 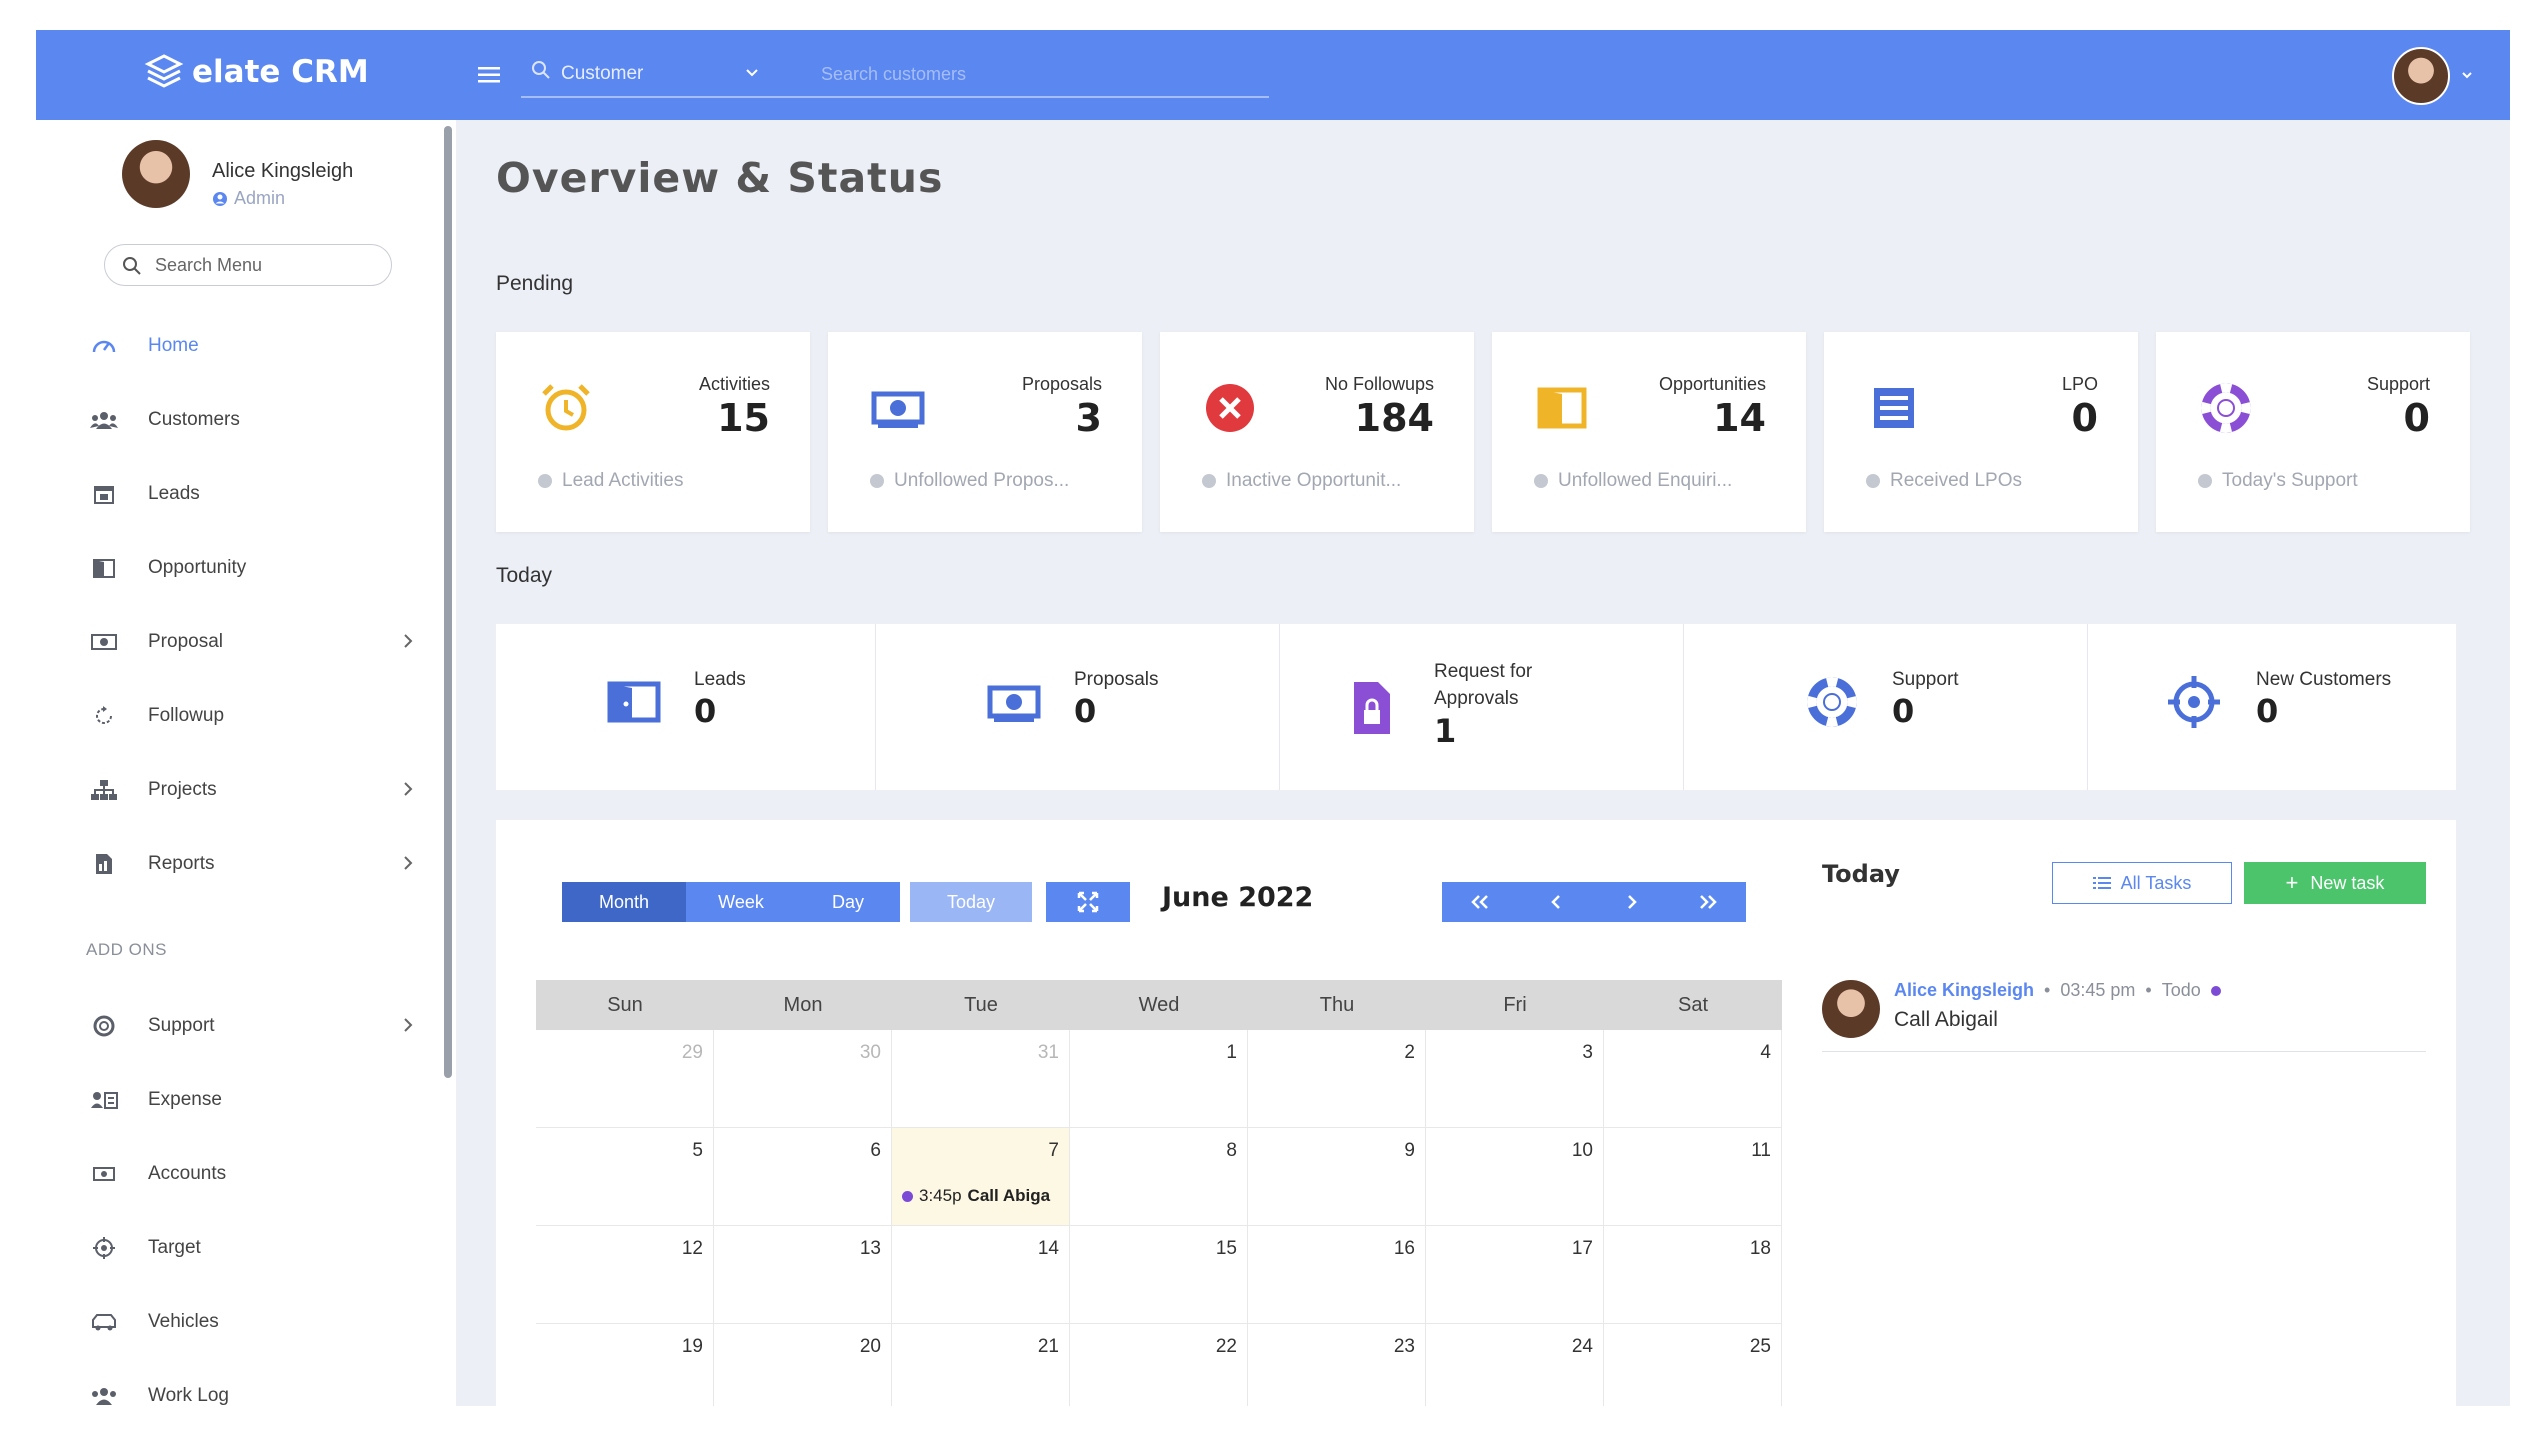 What do you see at coordinates (1515, 1079) in the screenshot?
I see `calendar-day: 3` at bounding box center [1515, 1079].